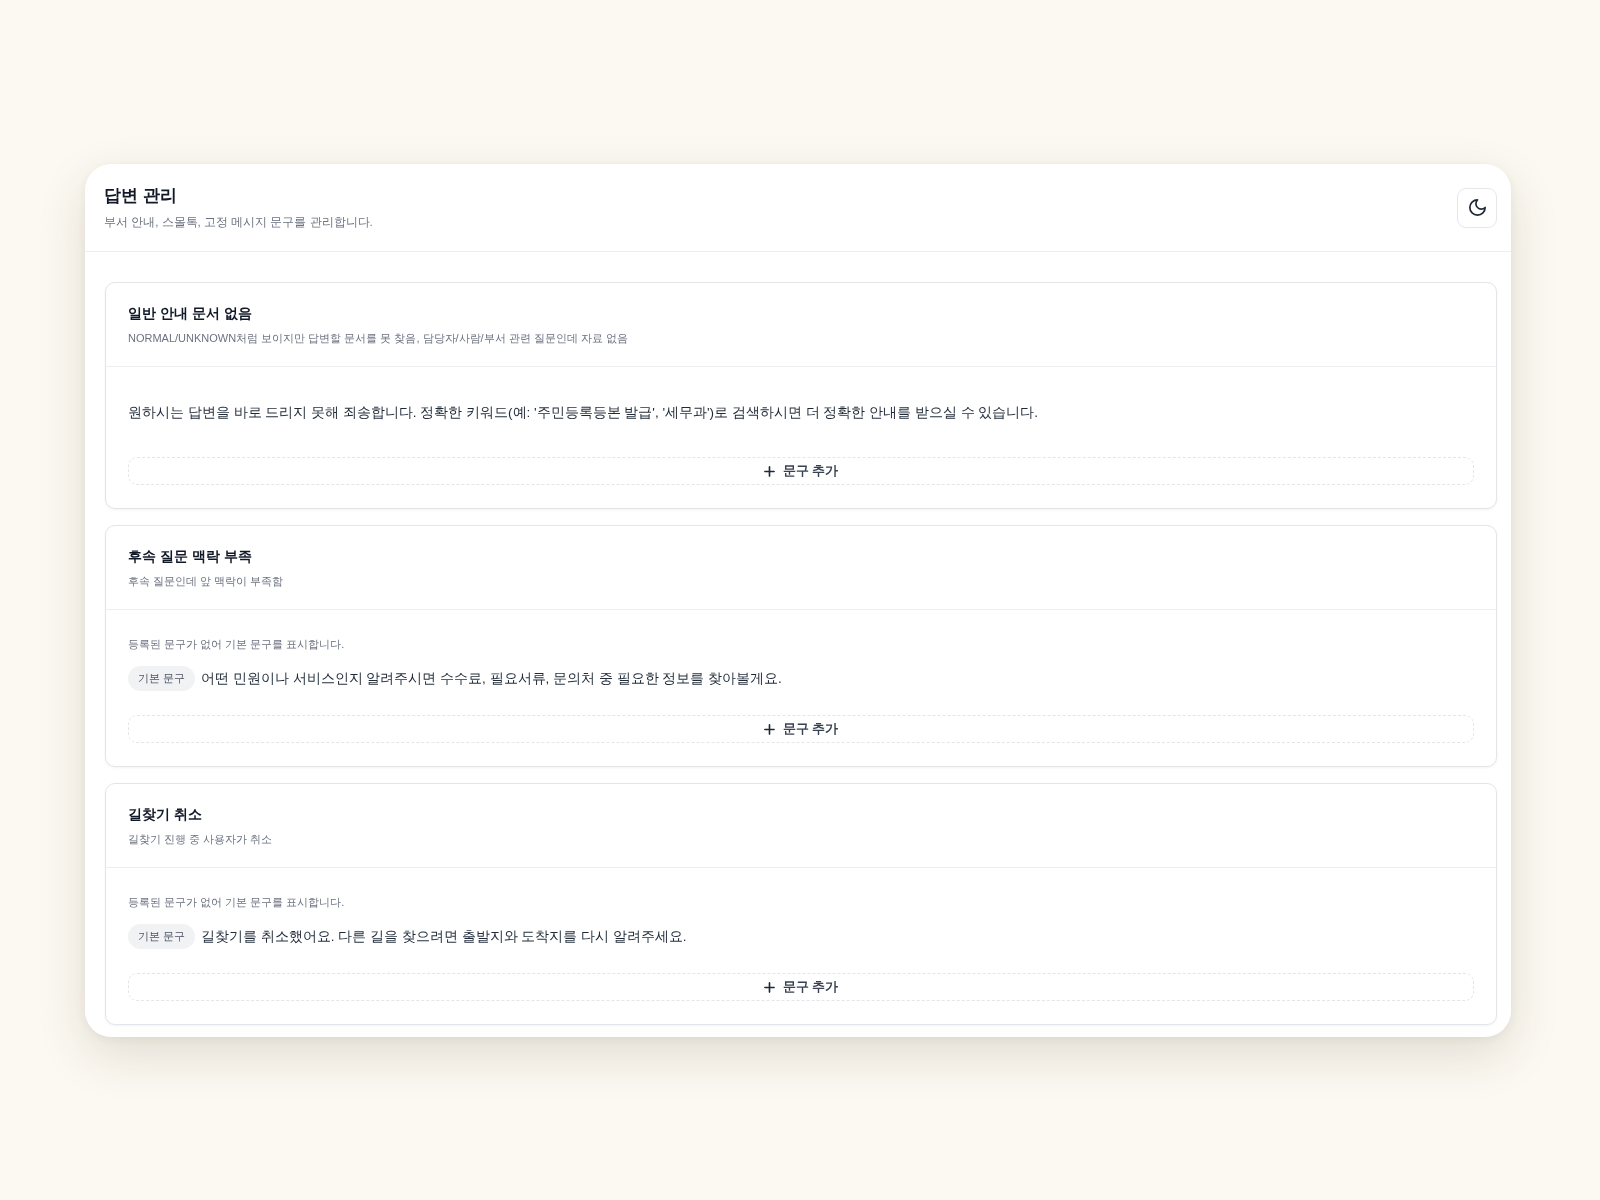  What do you see at coordinates (165, 814) in the screenshot?
I see `section-title: 길찾기 취소` at bounding box center [165, 814].